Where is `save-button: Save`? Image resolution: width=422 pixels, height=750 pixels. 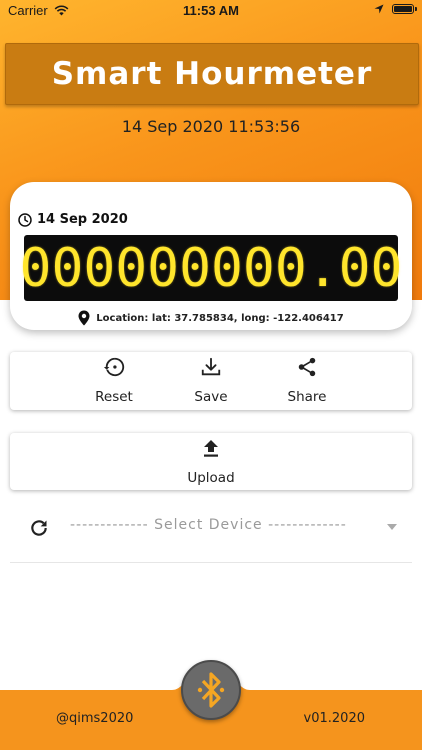
save-button: Save is located at coordinates (211, 380).